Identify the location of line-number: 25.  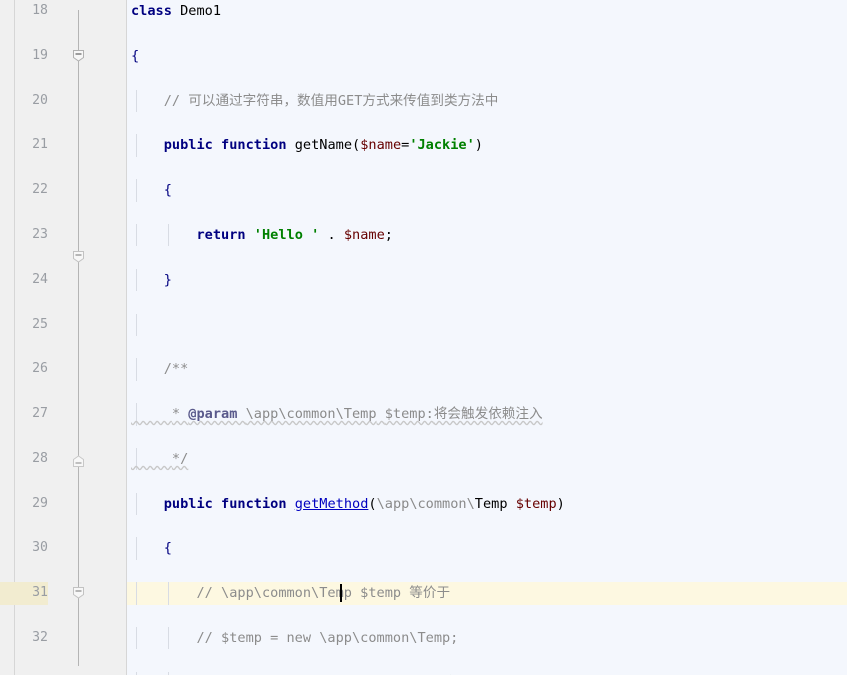
(40, 324).